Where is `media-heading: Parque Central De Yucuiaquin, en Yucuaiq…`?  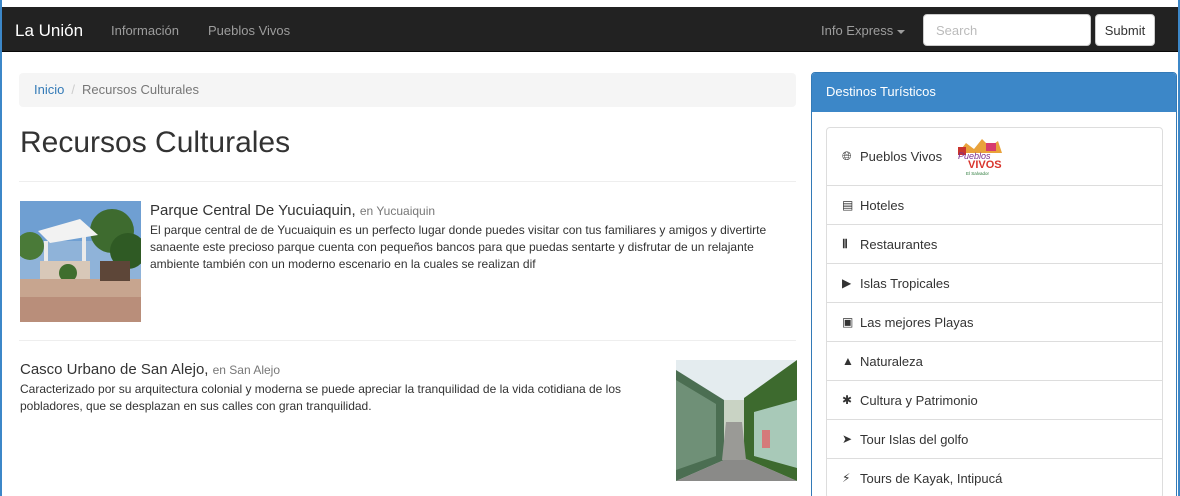 media-heading: Parque Central De Yucuiaquin, en Yucuaiq… is located at coordinates (475, 210).